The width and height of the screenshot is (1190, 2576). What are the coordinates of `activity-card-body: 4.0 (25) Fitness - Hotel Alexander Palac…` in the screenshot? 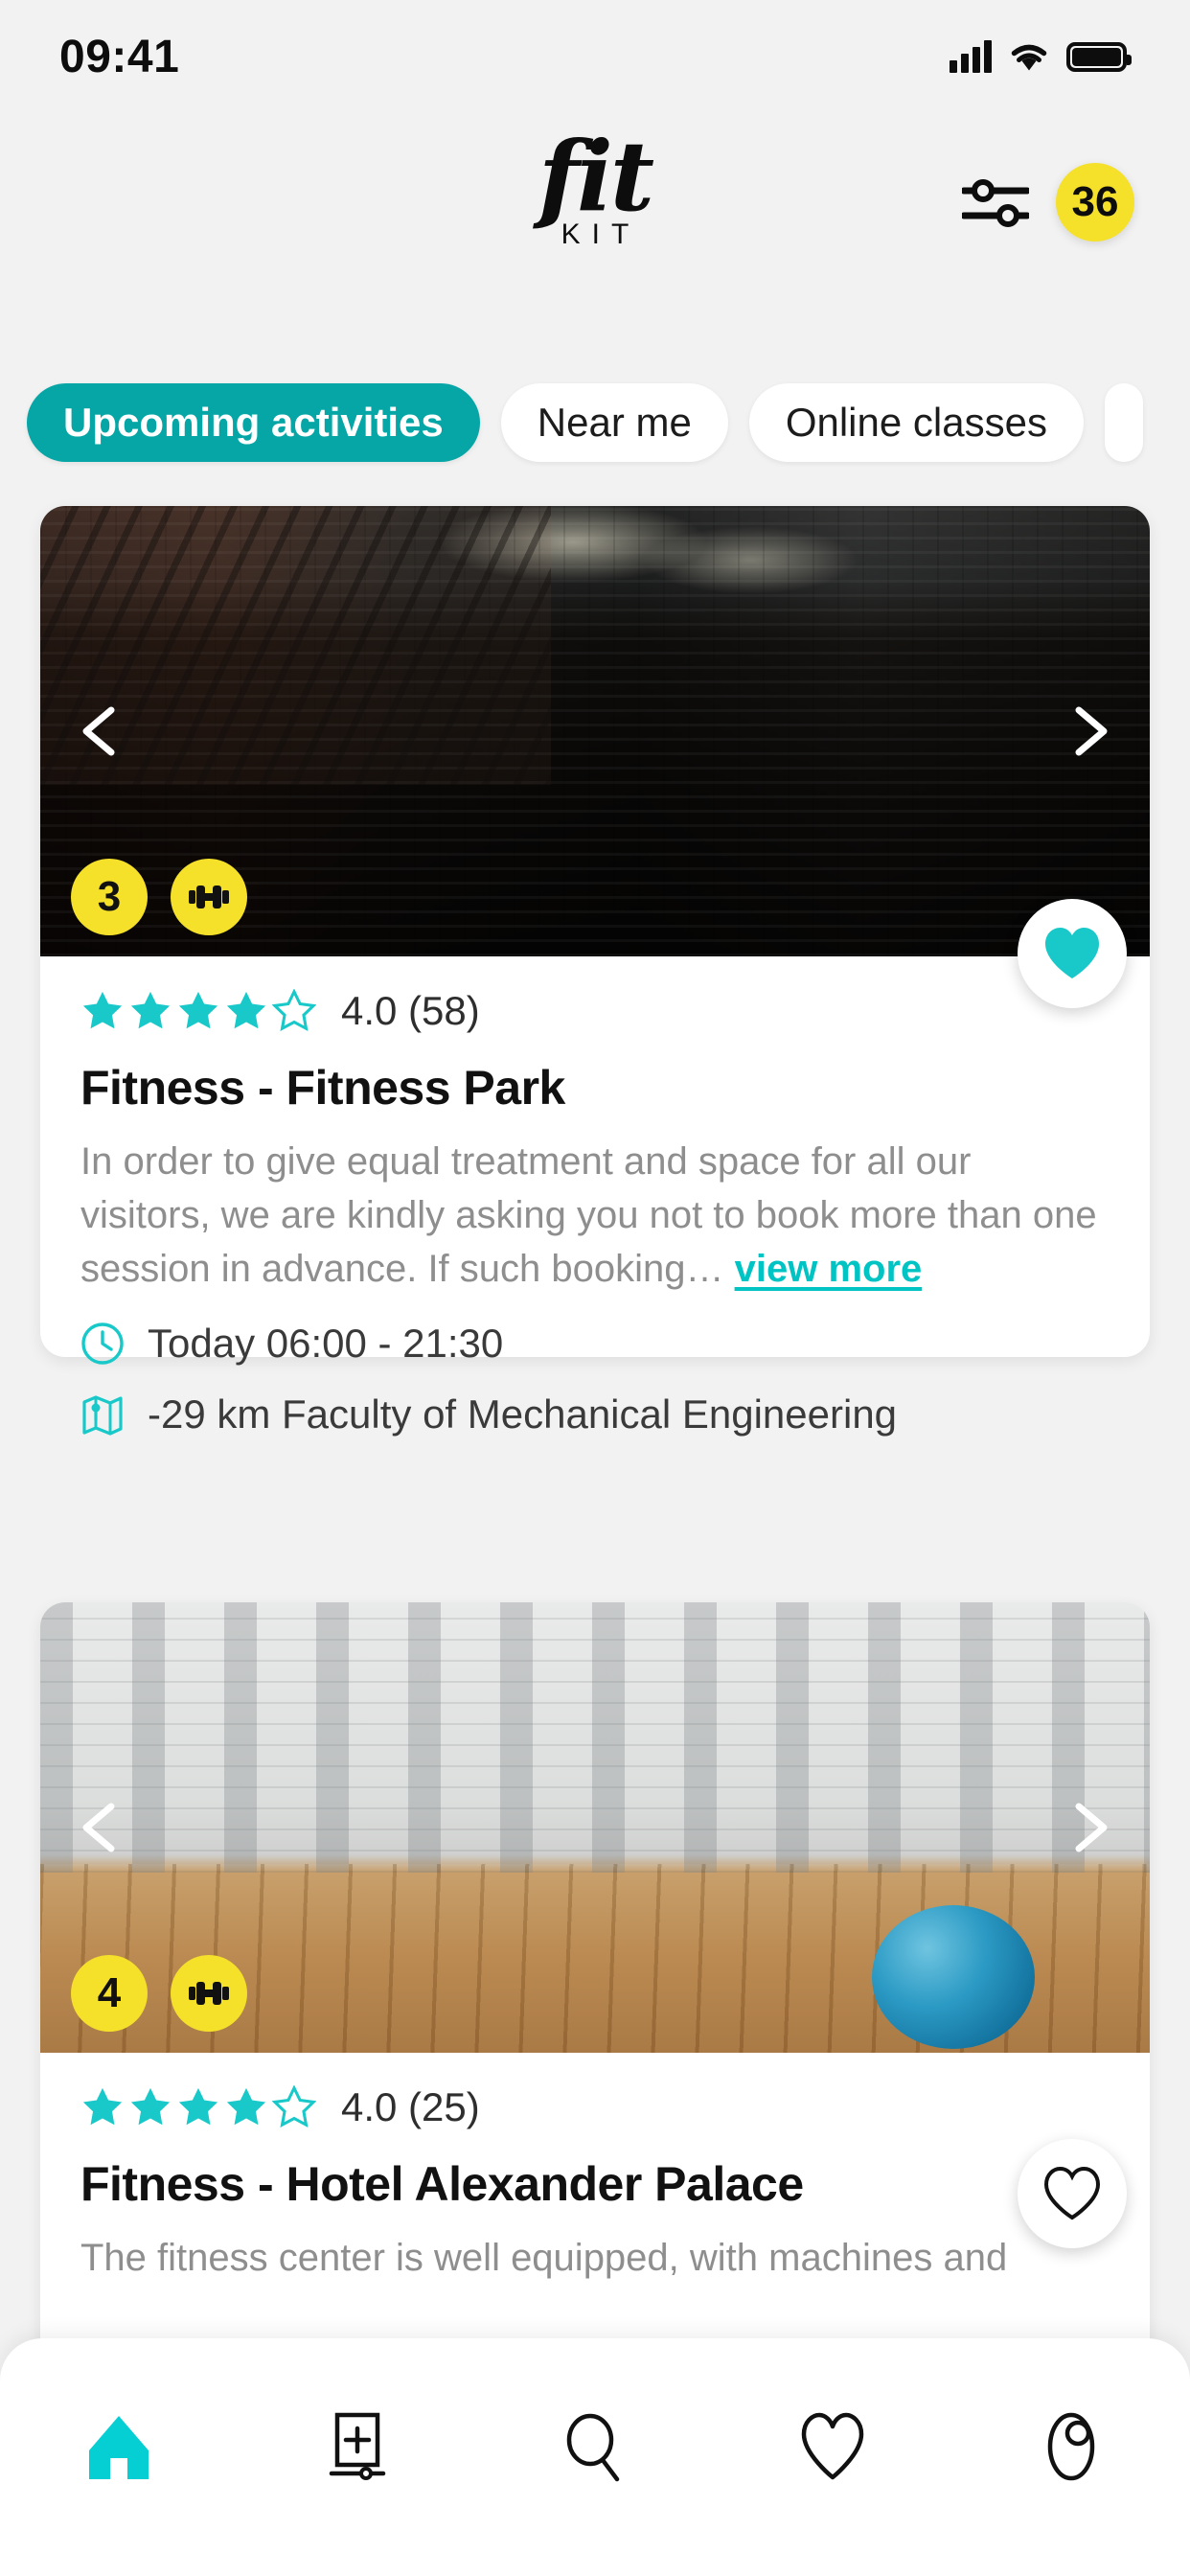 It's located at (595, 2169).